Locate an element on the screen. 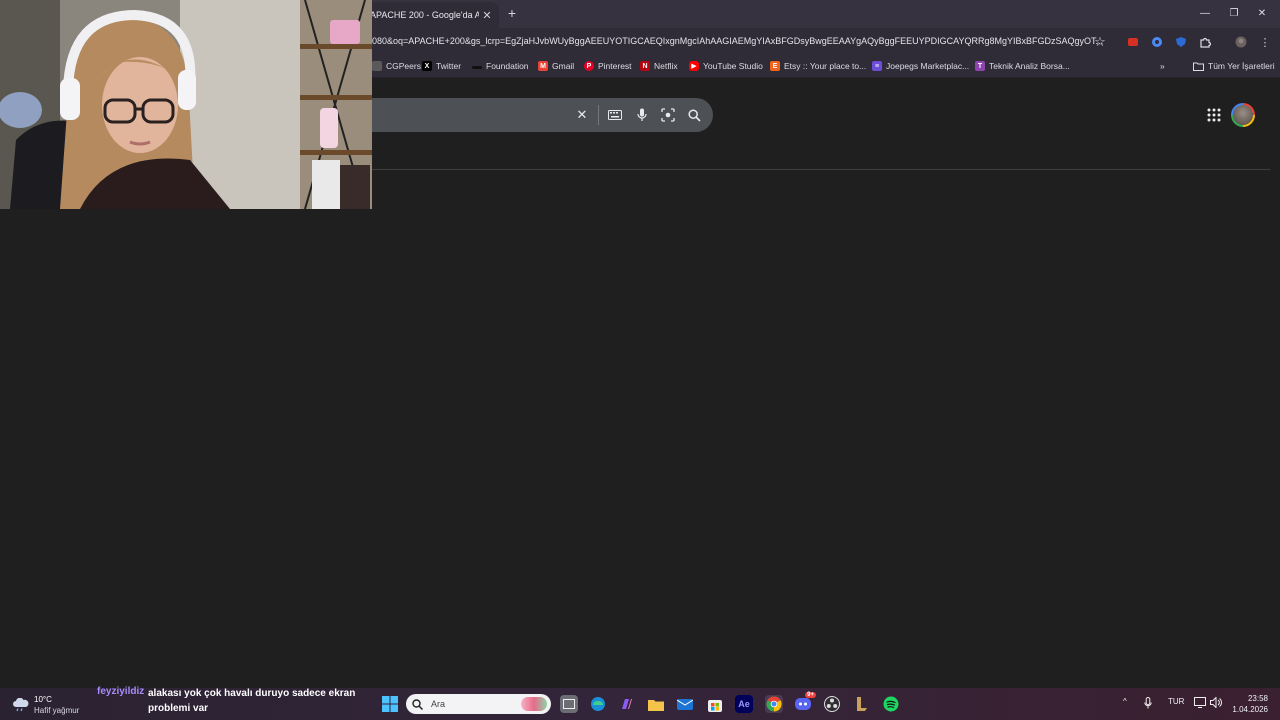  file-explorer-icon is located at coordinates (656, 704).